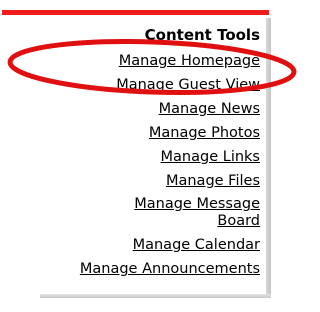  Describe the element at coordinates (202, 35) in the screenshot. I see `panel-heading: Content Tools` at that location.